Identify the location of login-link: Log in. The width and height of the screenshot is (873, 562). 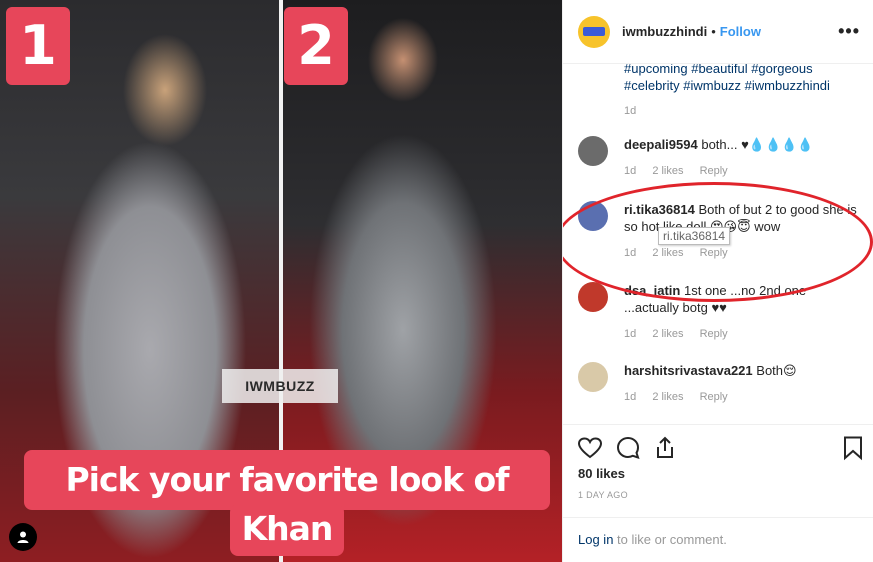
(595, 539).